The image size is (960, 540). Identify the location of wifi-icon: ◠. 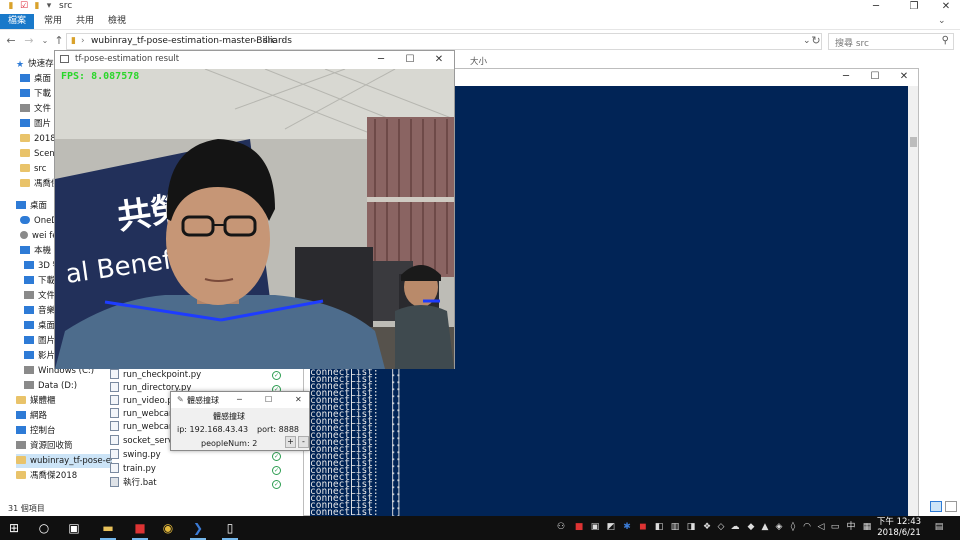
(807, 527).